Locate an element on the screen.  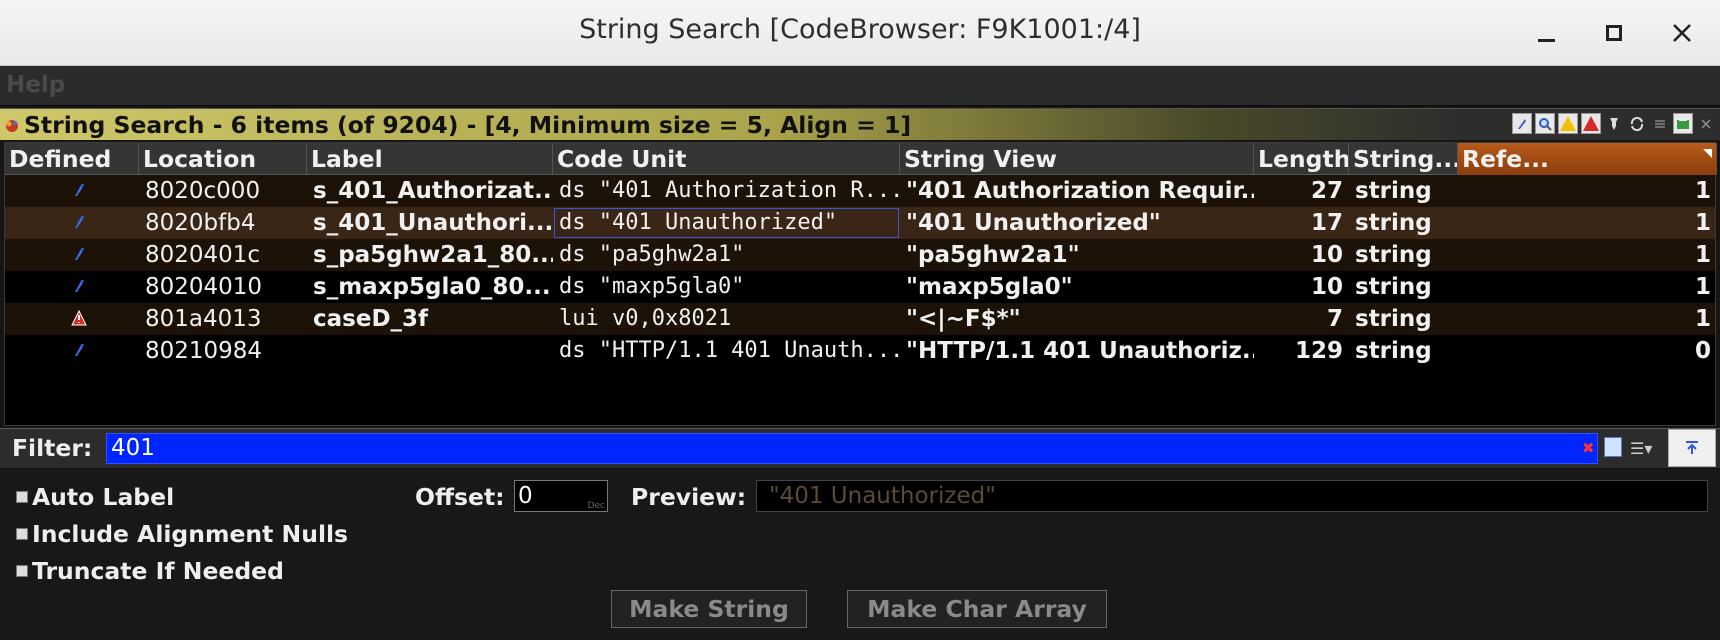
make-char-array-button: Make Char Array is located at coordinates (977, 609).